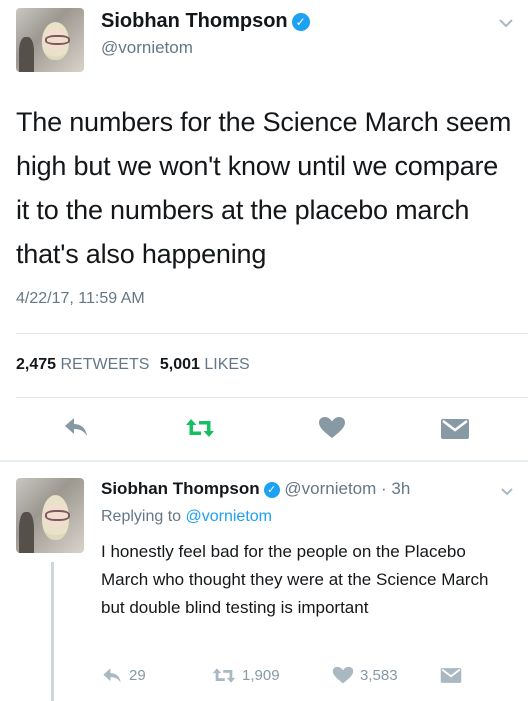 Image resolution: width=528 pixels, height=701 pixels. What do you see at coordinates (123, 675) in the screenshot?
I see `reply-reply-button: 29` at bounding box center [123, 675].